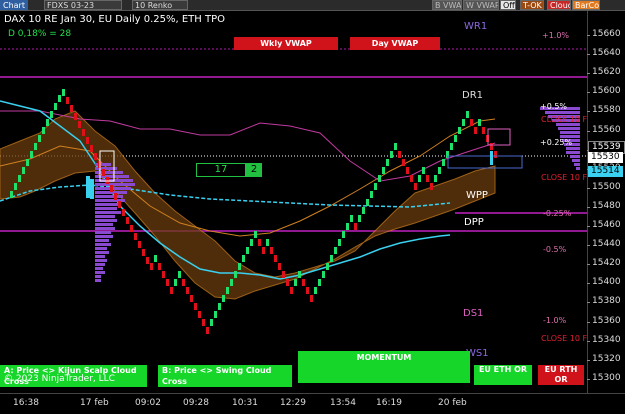 The image size is (625, 414). I want to click on vwap-dashed-line, so click(225, 196).